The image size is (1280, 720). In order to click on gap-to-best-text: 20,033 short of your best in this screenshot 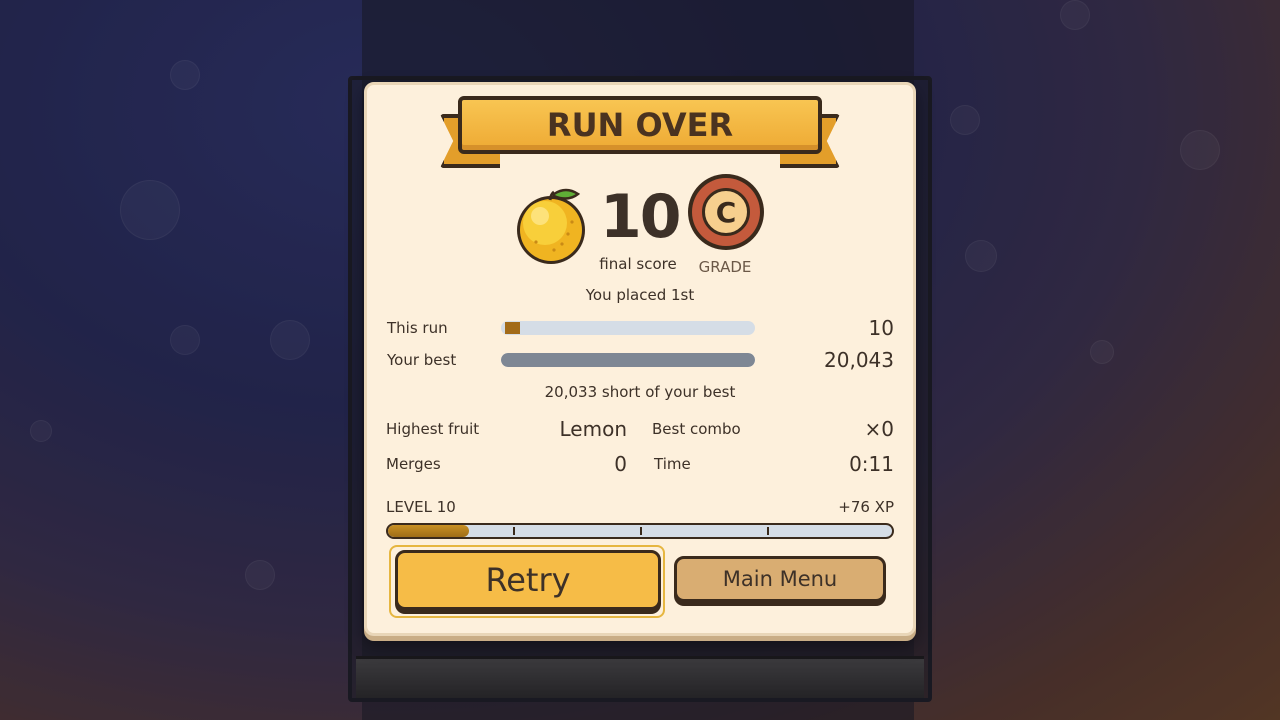, I will do `click(640, 392)`.